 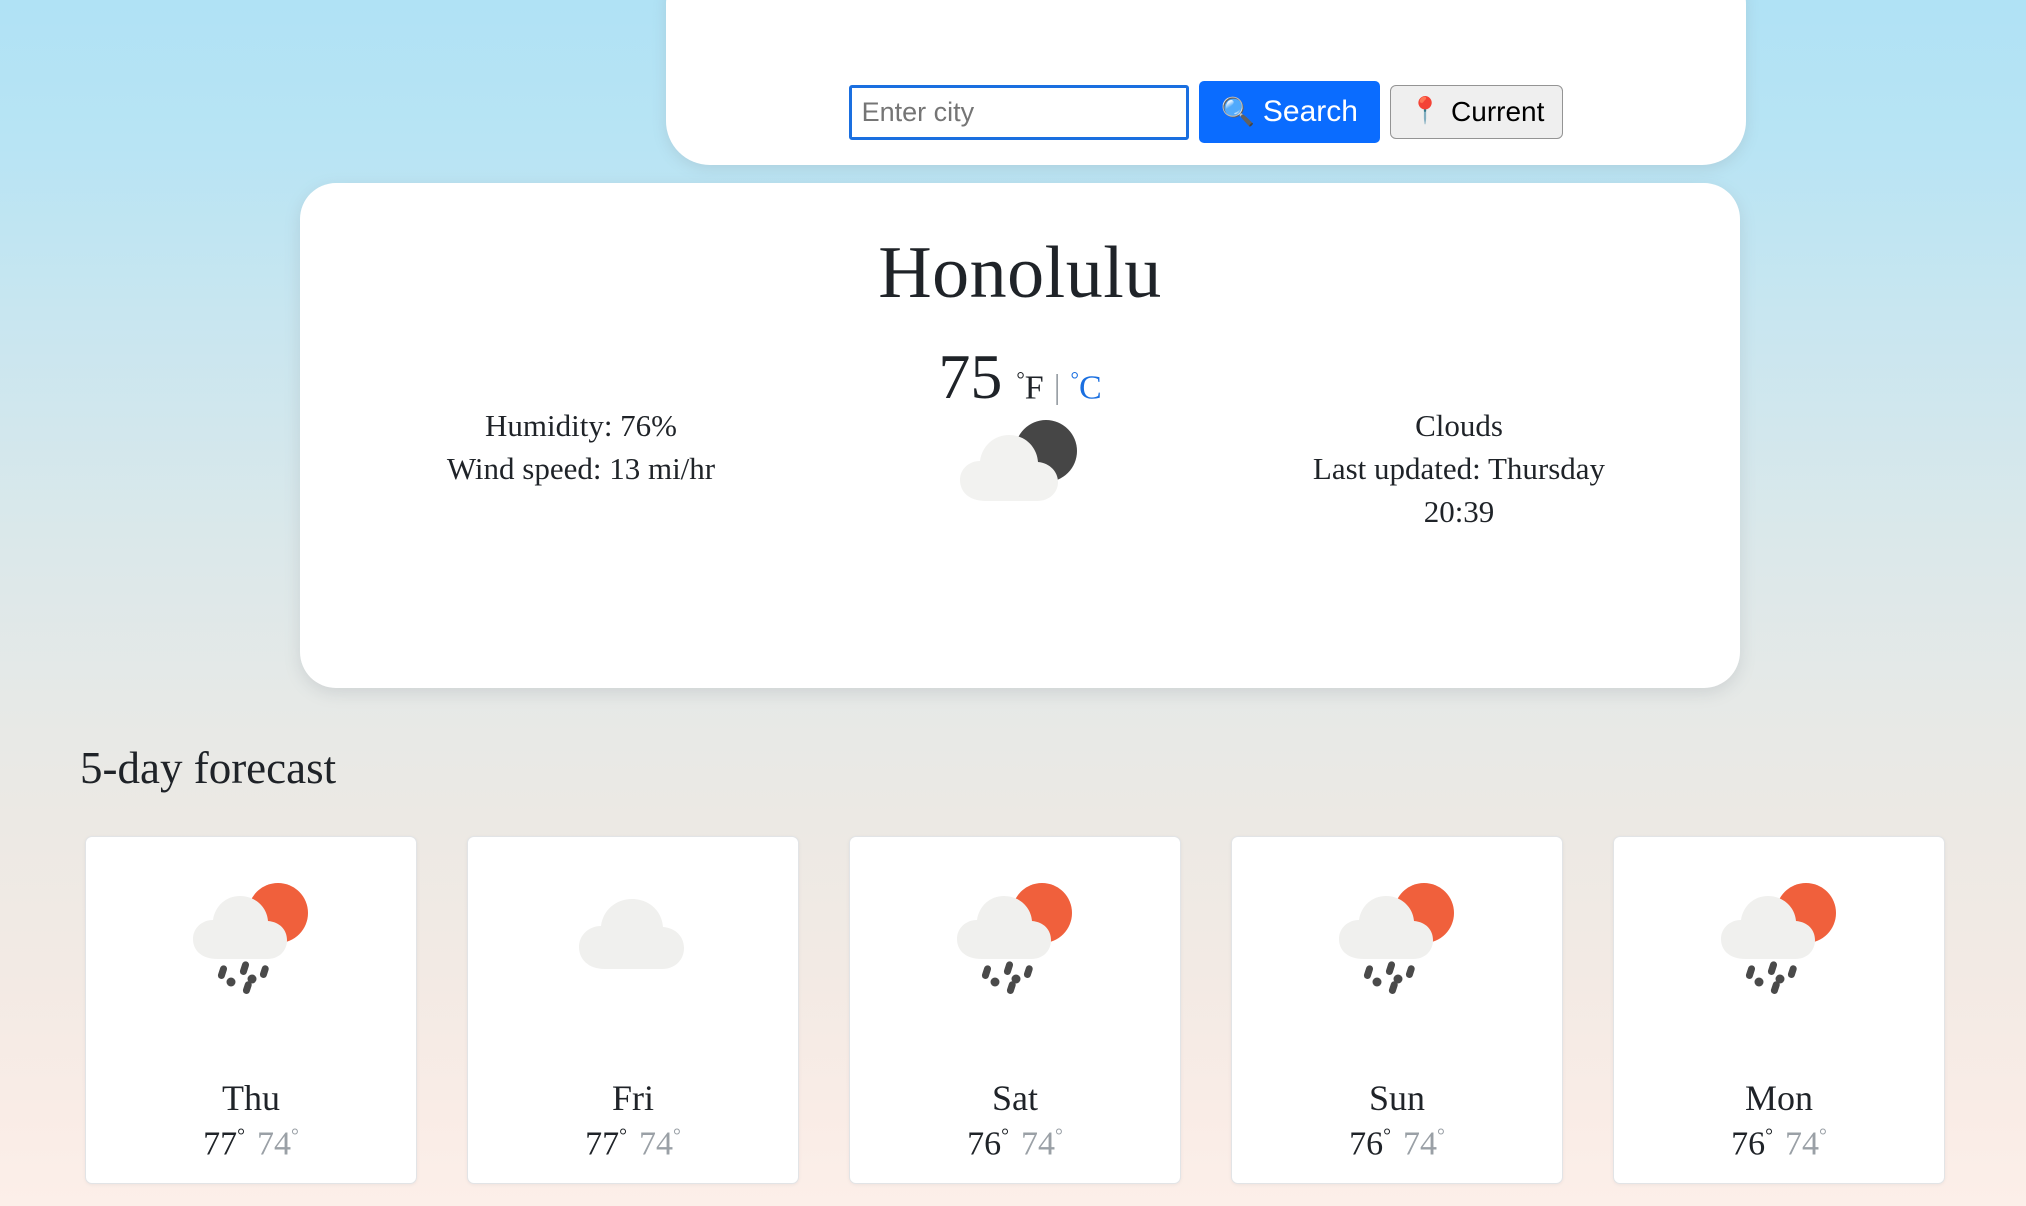 I want to click on temperature-row: 75 °F | °C, so click(x=1020, y=377).